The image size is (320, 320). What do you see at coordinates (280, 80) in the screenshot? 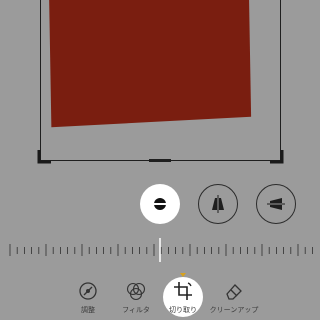
I see `crop-frame-right` at bounding box center [280, 80].